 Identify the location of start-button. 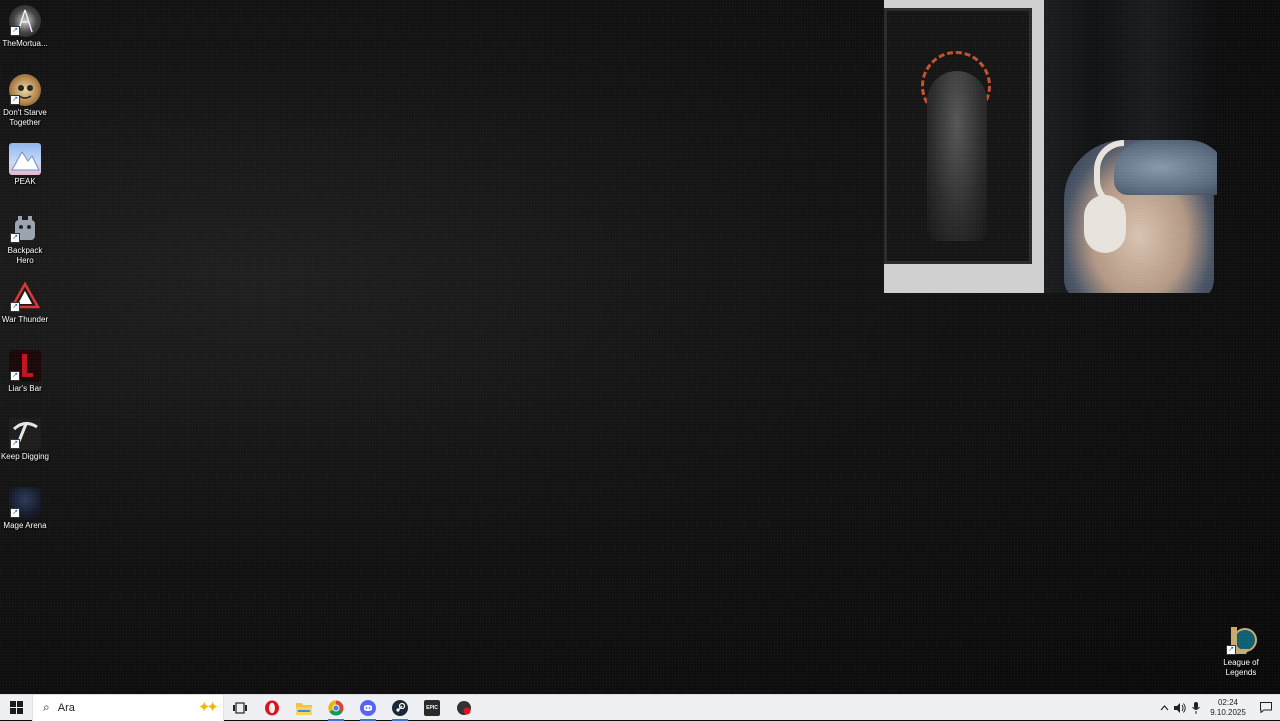
(16, 708).